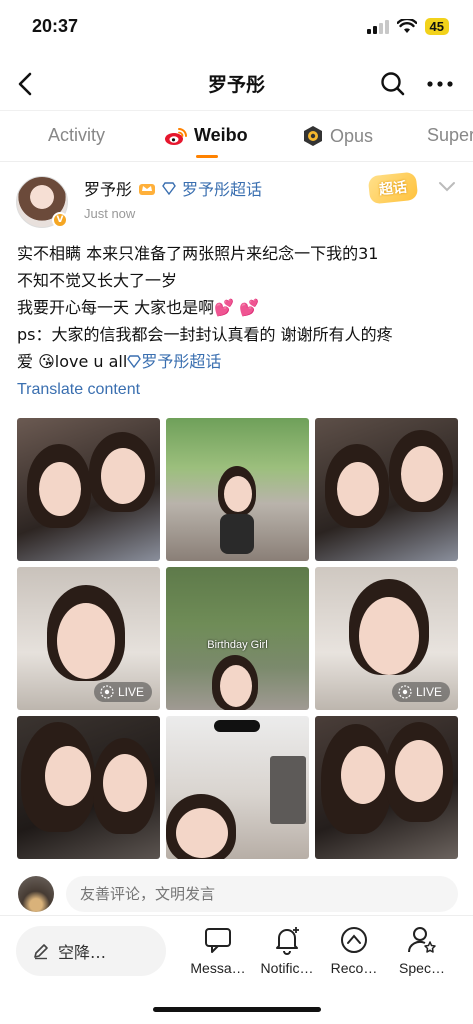 The height and width of the screenshot is (1024, 473). Describe the element at coordinates (287, 941) in the screenshot. I see `bell-icon` at that location.